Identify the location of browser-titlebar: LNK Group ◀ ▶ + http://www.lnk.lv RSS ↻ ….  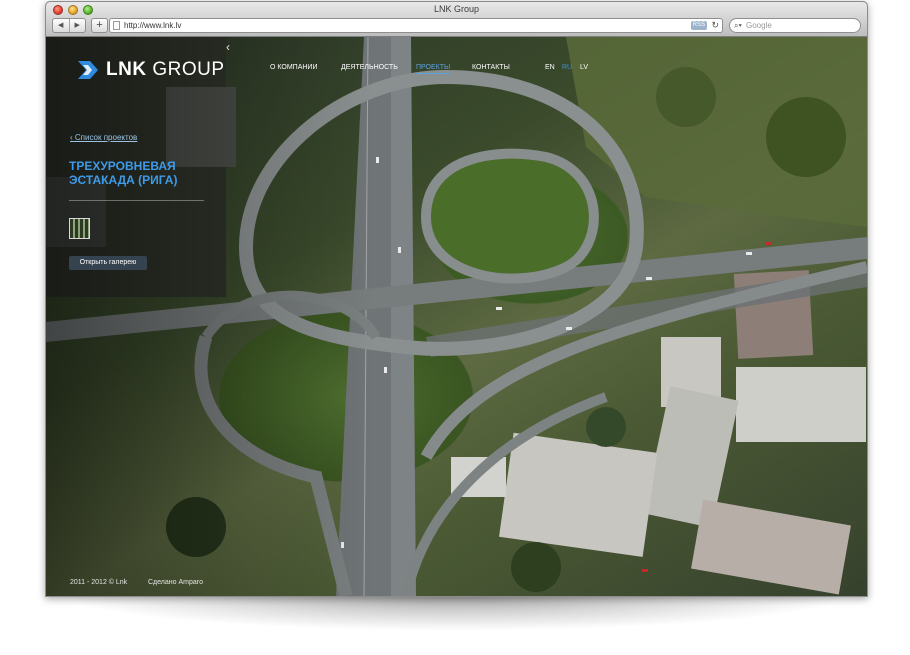
(456, 19).